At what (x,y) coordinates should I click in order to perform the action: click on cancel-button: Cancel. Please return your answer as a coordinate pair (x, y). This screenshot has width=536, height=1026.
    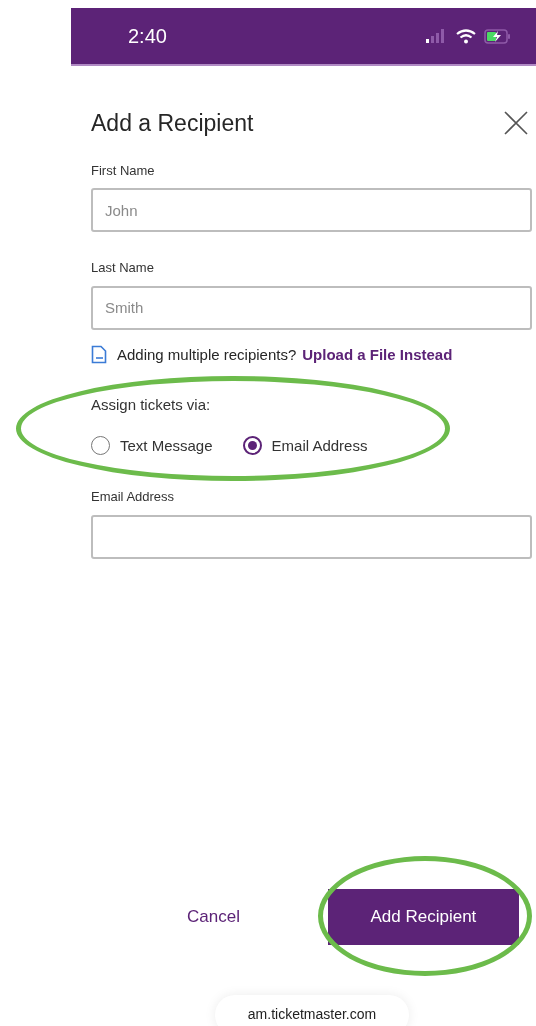
    Looking at the image, I should click on (213, 916).